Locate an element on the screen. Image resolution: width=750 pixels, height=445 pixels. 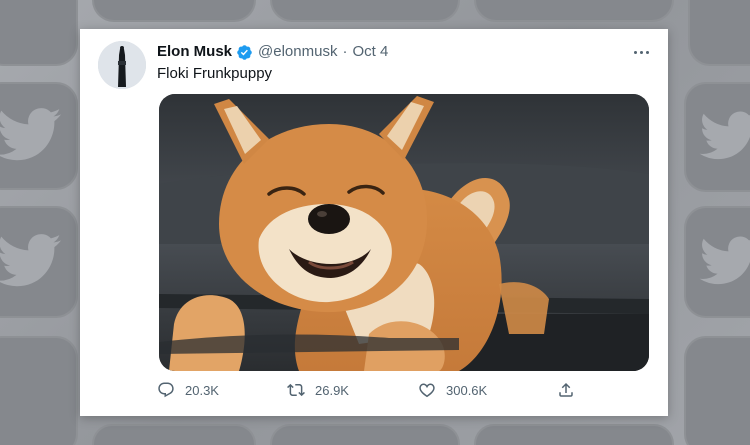
avatar is located at coordinates (122, 65).